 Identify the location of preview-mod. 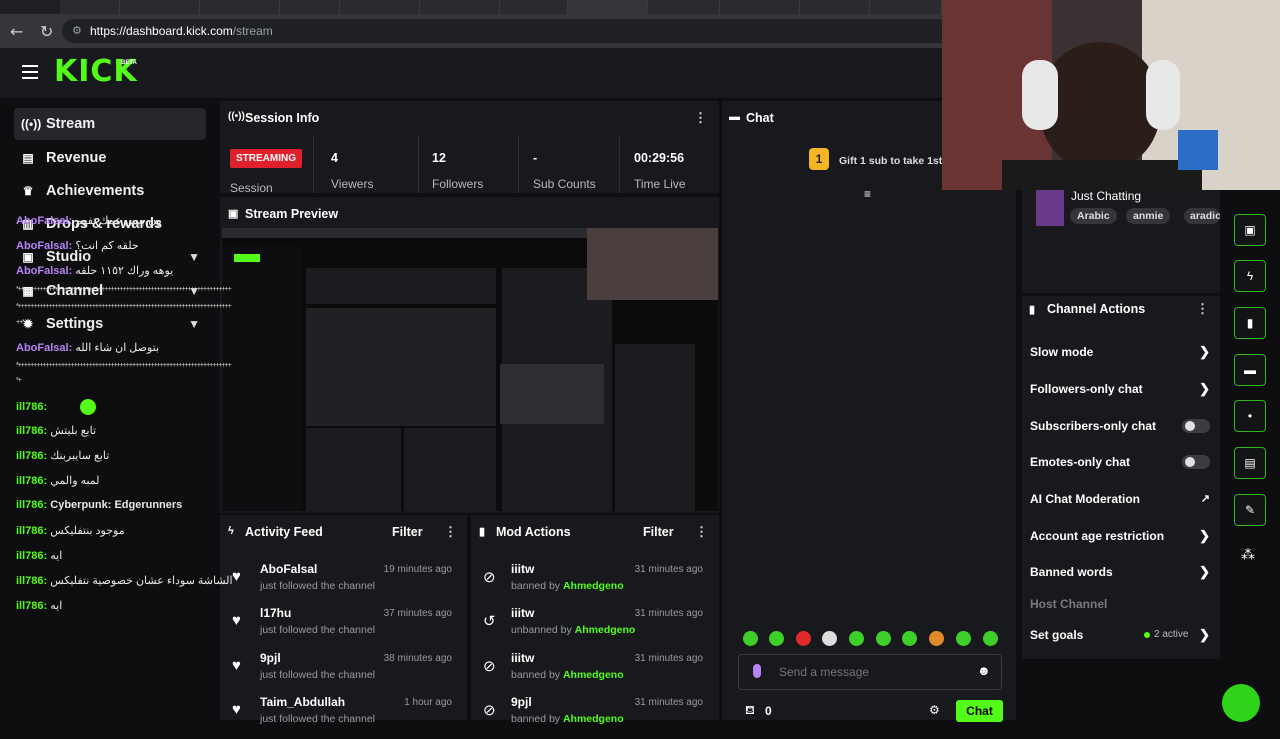
(450, 469).